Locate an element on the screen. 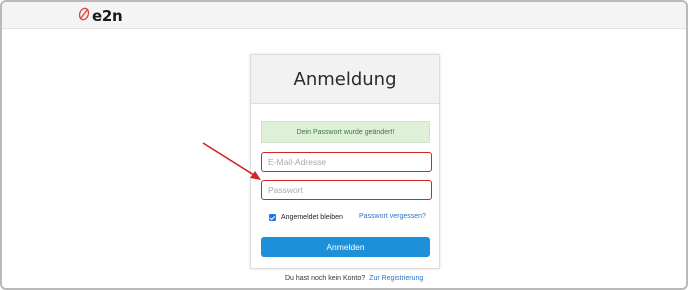 The image size is (688, 290). remember-checkbox is located at coordinates (272, 217).